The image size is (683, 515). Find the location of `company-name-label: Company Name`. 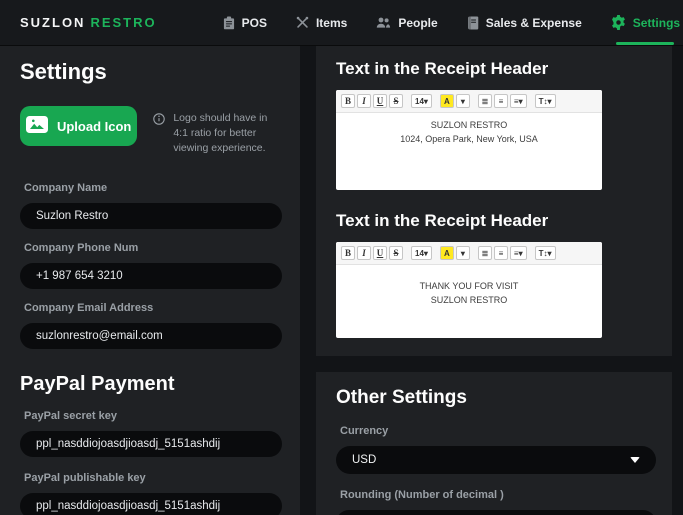

company-name-label: Company Name is located at coordinates (66, 188).